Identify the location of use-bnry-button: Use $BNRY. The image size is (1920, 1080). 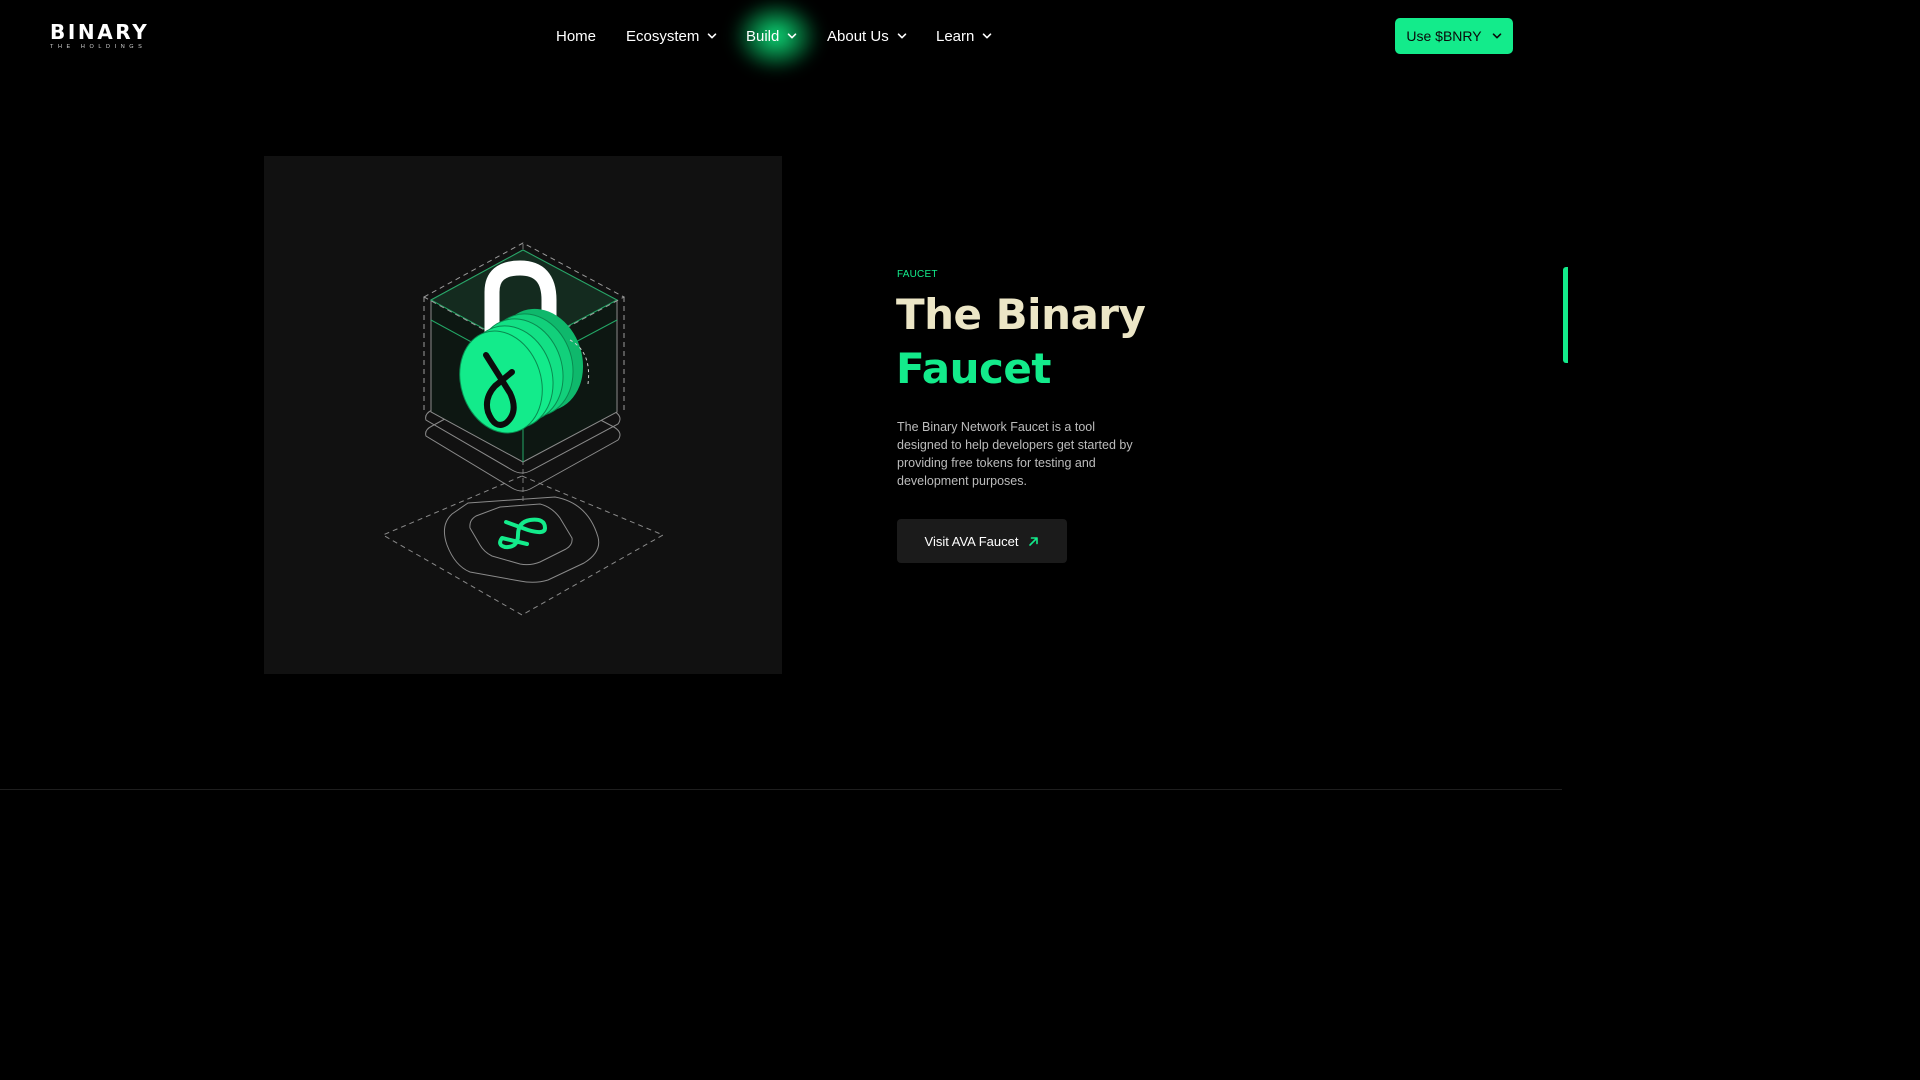
(1454, 36).